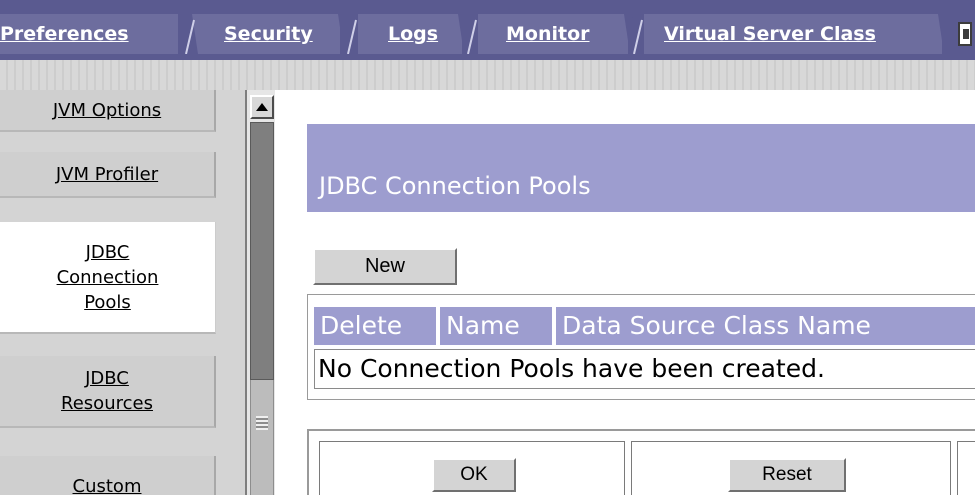  Describe the element at coordinates (487, 75) in the screenshot. I see `tab-strip` at that location.